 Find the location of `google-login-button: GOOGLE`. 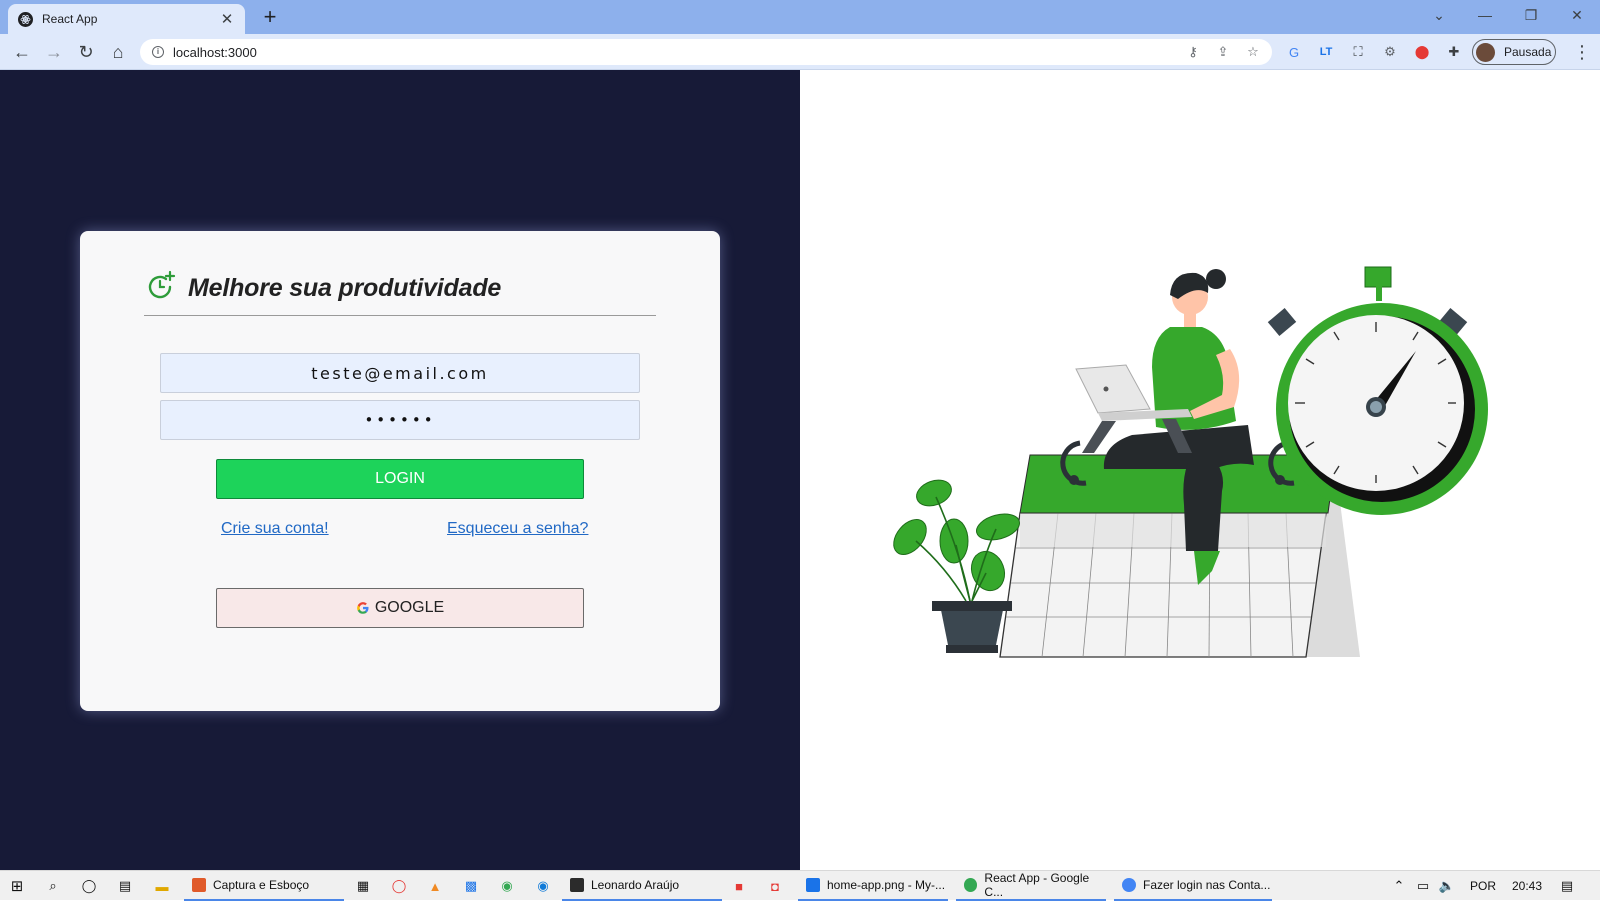

google-login-button: GOOGLE is located at coordinates (400, 608).